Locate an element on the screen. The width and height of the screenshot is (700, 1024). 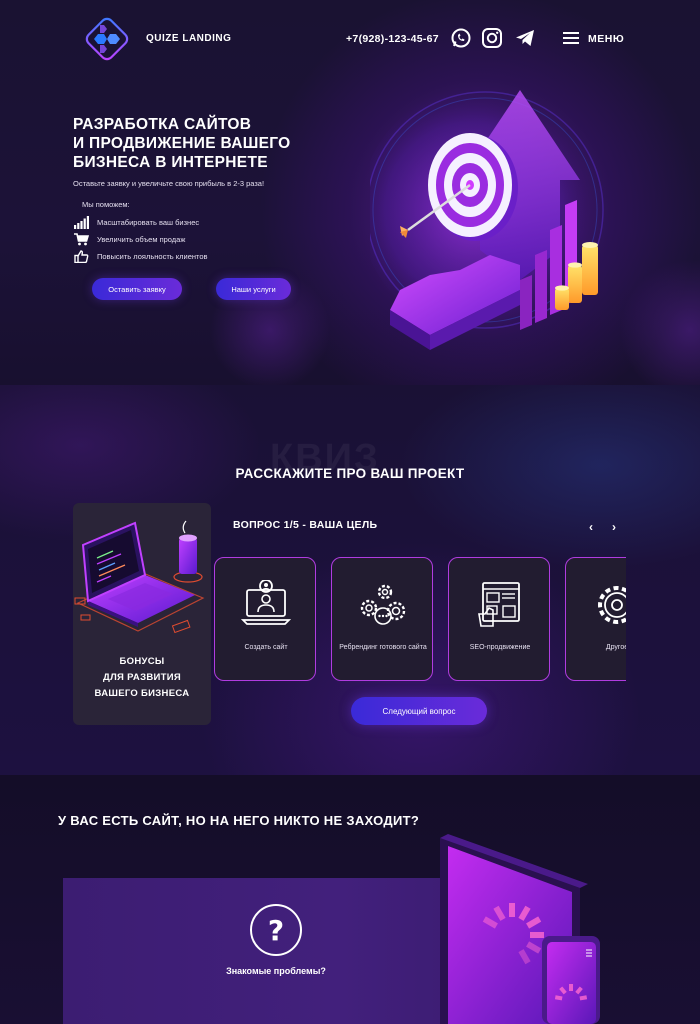
benefit-item: Увеличить объем продаж is located at coordinates (129, 239).